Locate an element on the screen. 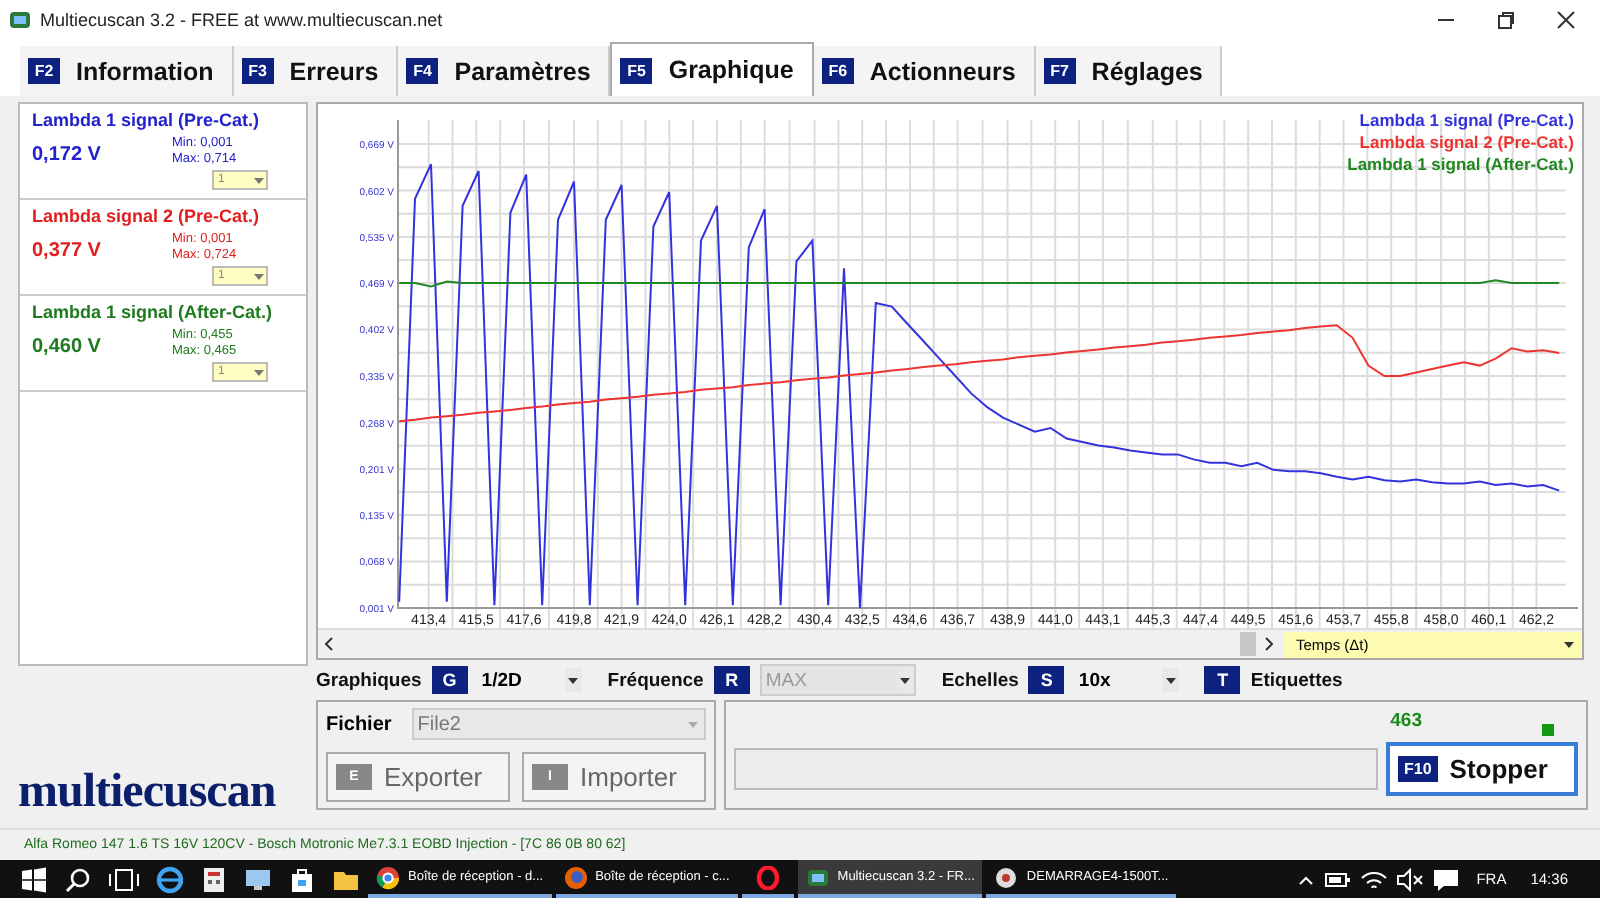  tab: F2 Information is located at coordinates (127, 71).